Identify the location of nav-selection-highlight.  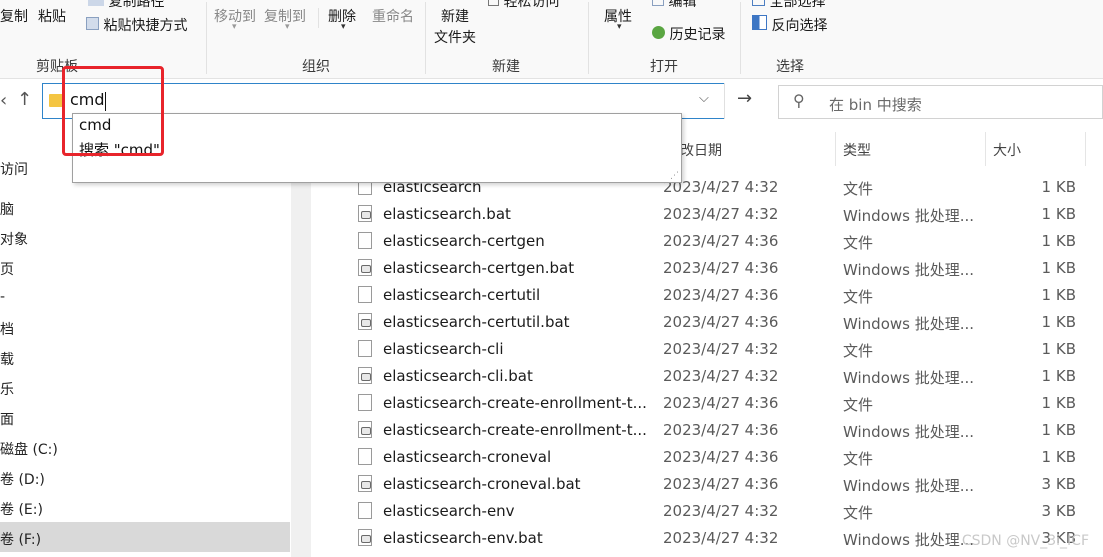
(145, 537).